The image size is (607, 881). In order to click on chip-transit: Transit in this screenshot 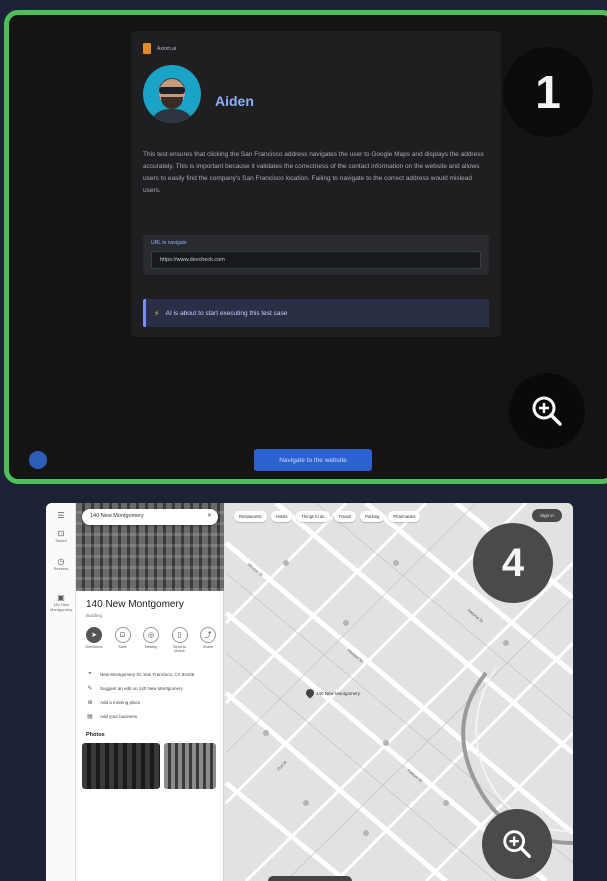, I will do `click(345, 516)`.